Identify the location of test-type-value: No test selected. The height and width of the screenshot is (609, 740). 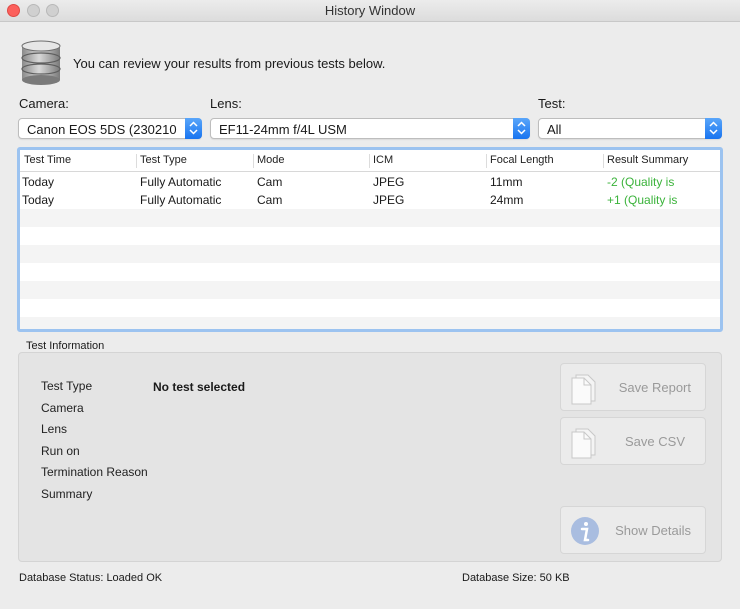
(199, 387).